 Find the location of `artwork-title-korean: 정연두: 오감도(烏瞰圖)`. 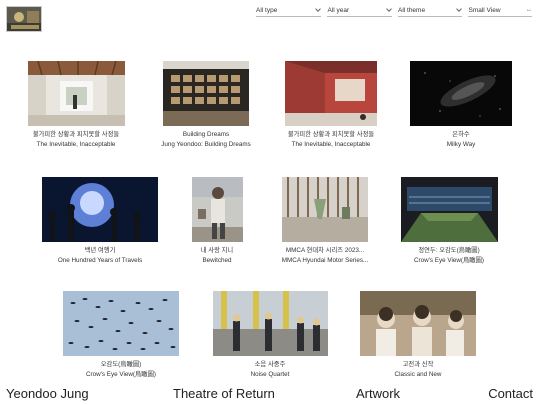

artwork-title-korean: 정연두: 오감도(烏瞰圖) is located at coordinates (449, 250).